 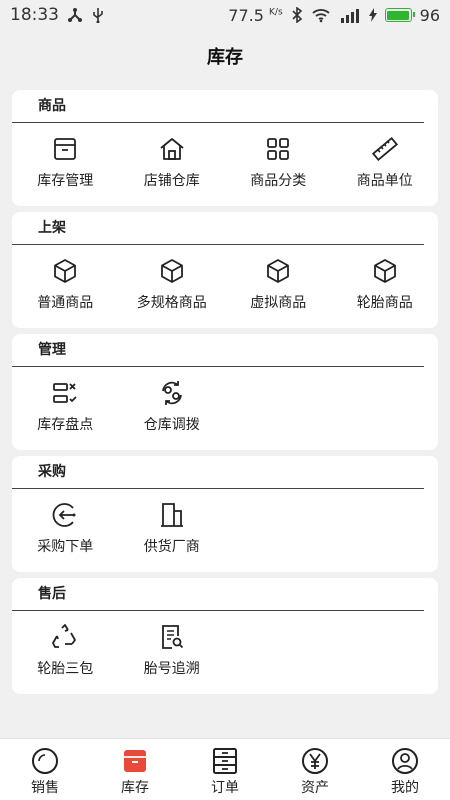 I want to click on battery-level: 96, so click(x=429, y=15).